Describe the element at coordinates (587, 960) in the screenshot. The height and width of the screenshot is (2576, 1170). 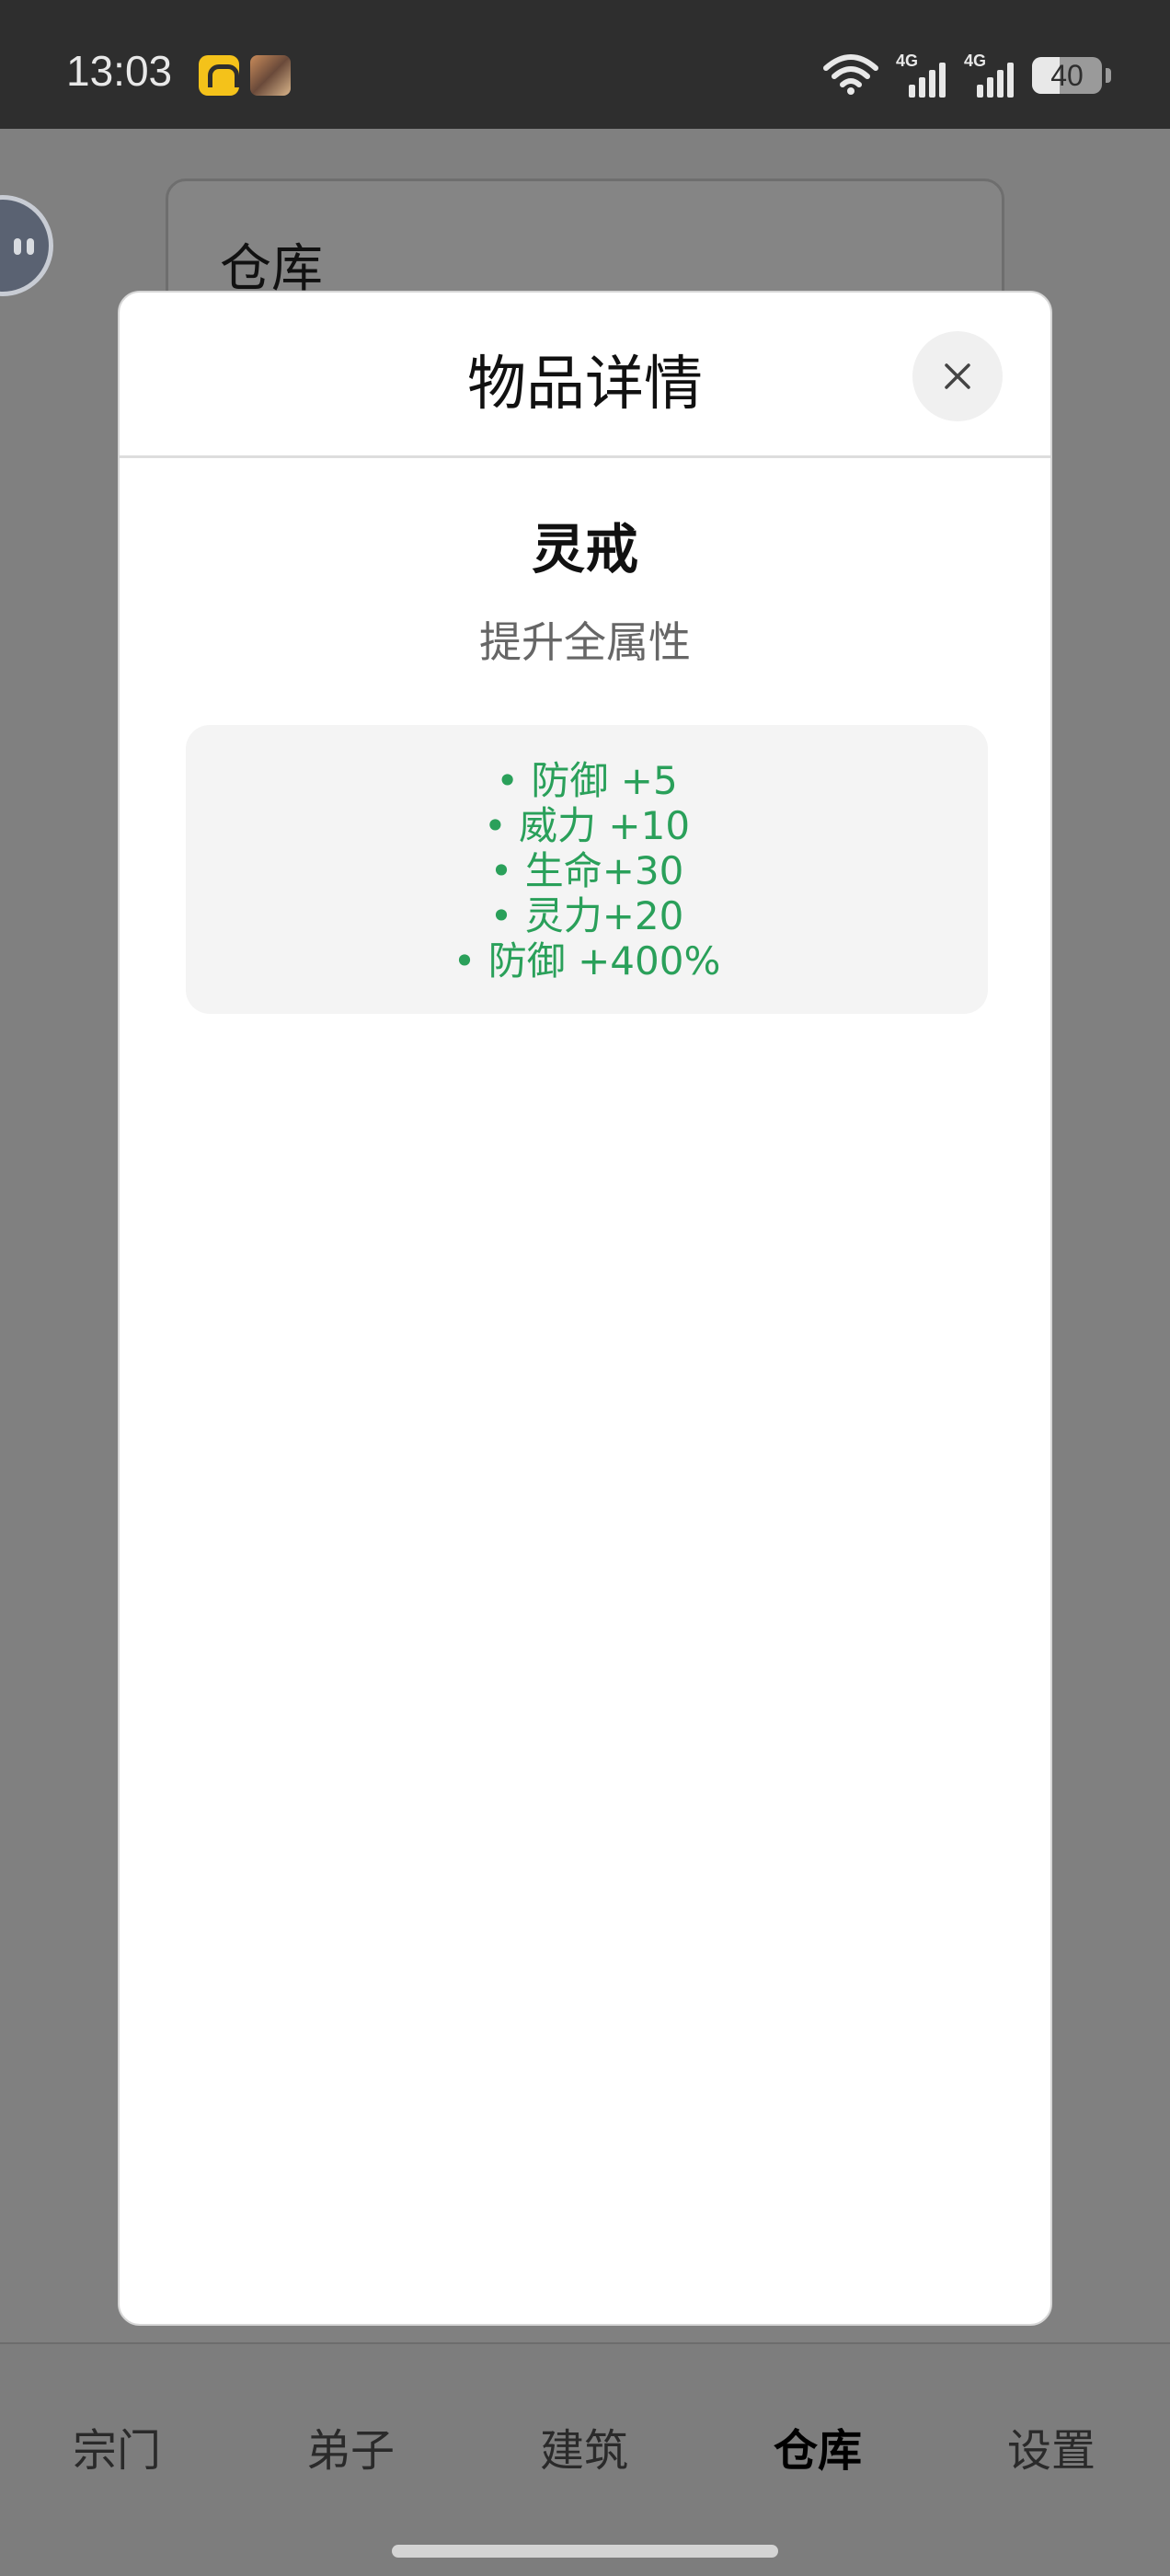
I see `attribute-item: • 防御 +400%` at that location.